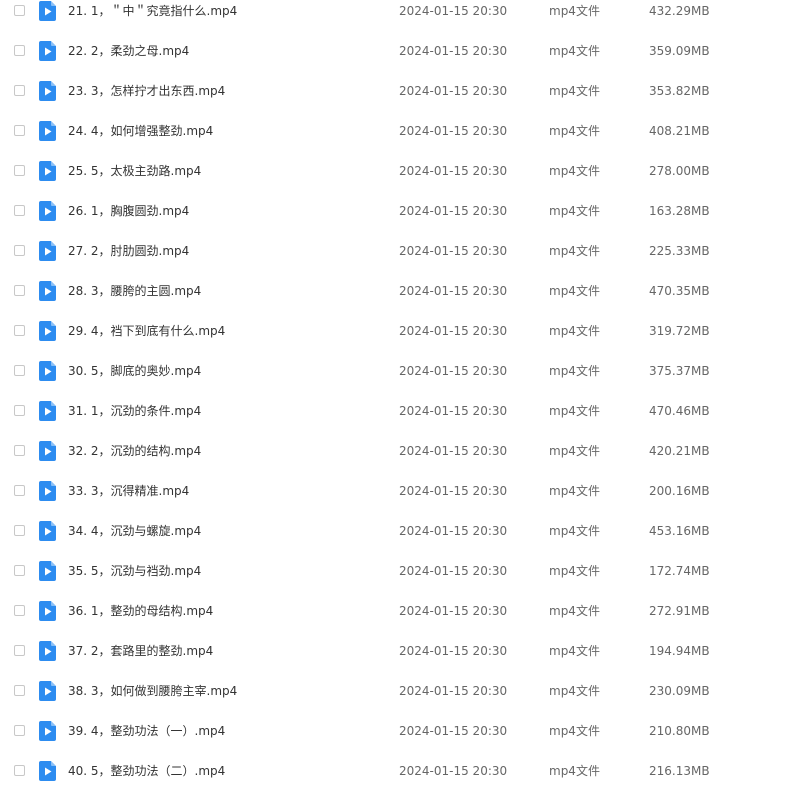 The height and width of the screenshot is (800, 788). I want to click on file-name: 36. 1，整劲的母结构.mp4, so click(140, 611).